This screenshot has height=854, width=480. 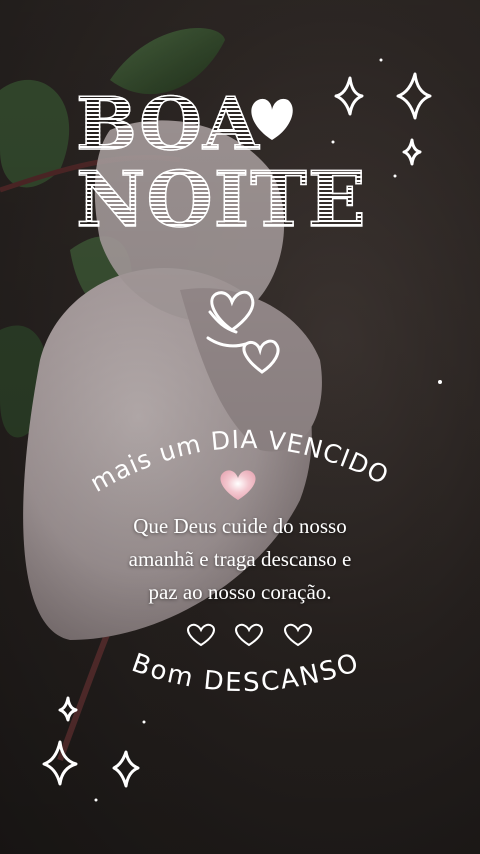 I want to click on message-line: amanhã e traga descanso e, so click(x=240, y=559).